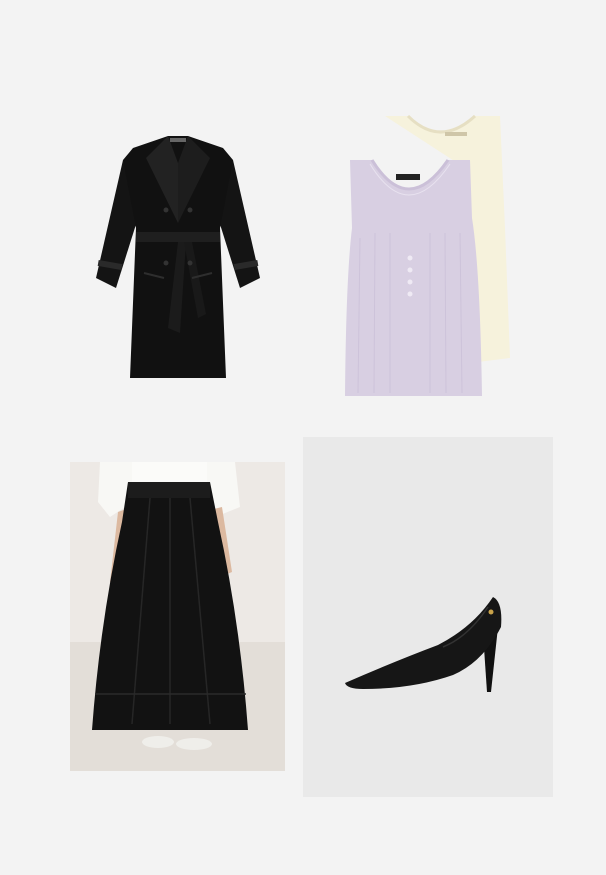 Image resolution: width=606 pixels, height=875 pixels. I want to click on black-coat-image, so click(178, 258).